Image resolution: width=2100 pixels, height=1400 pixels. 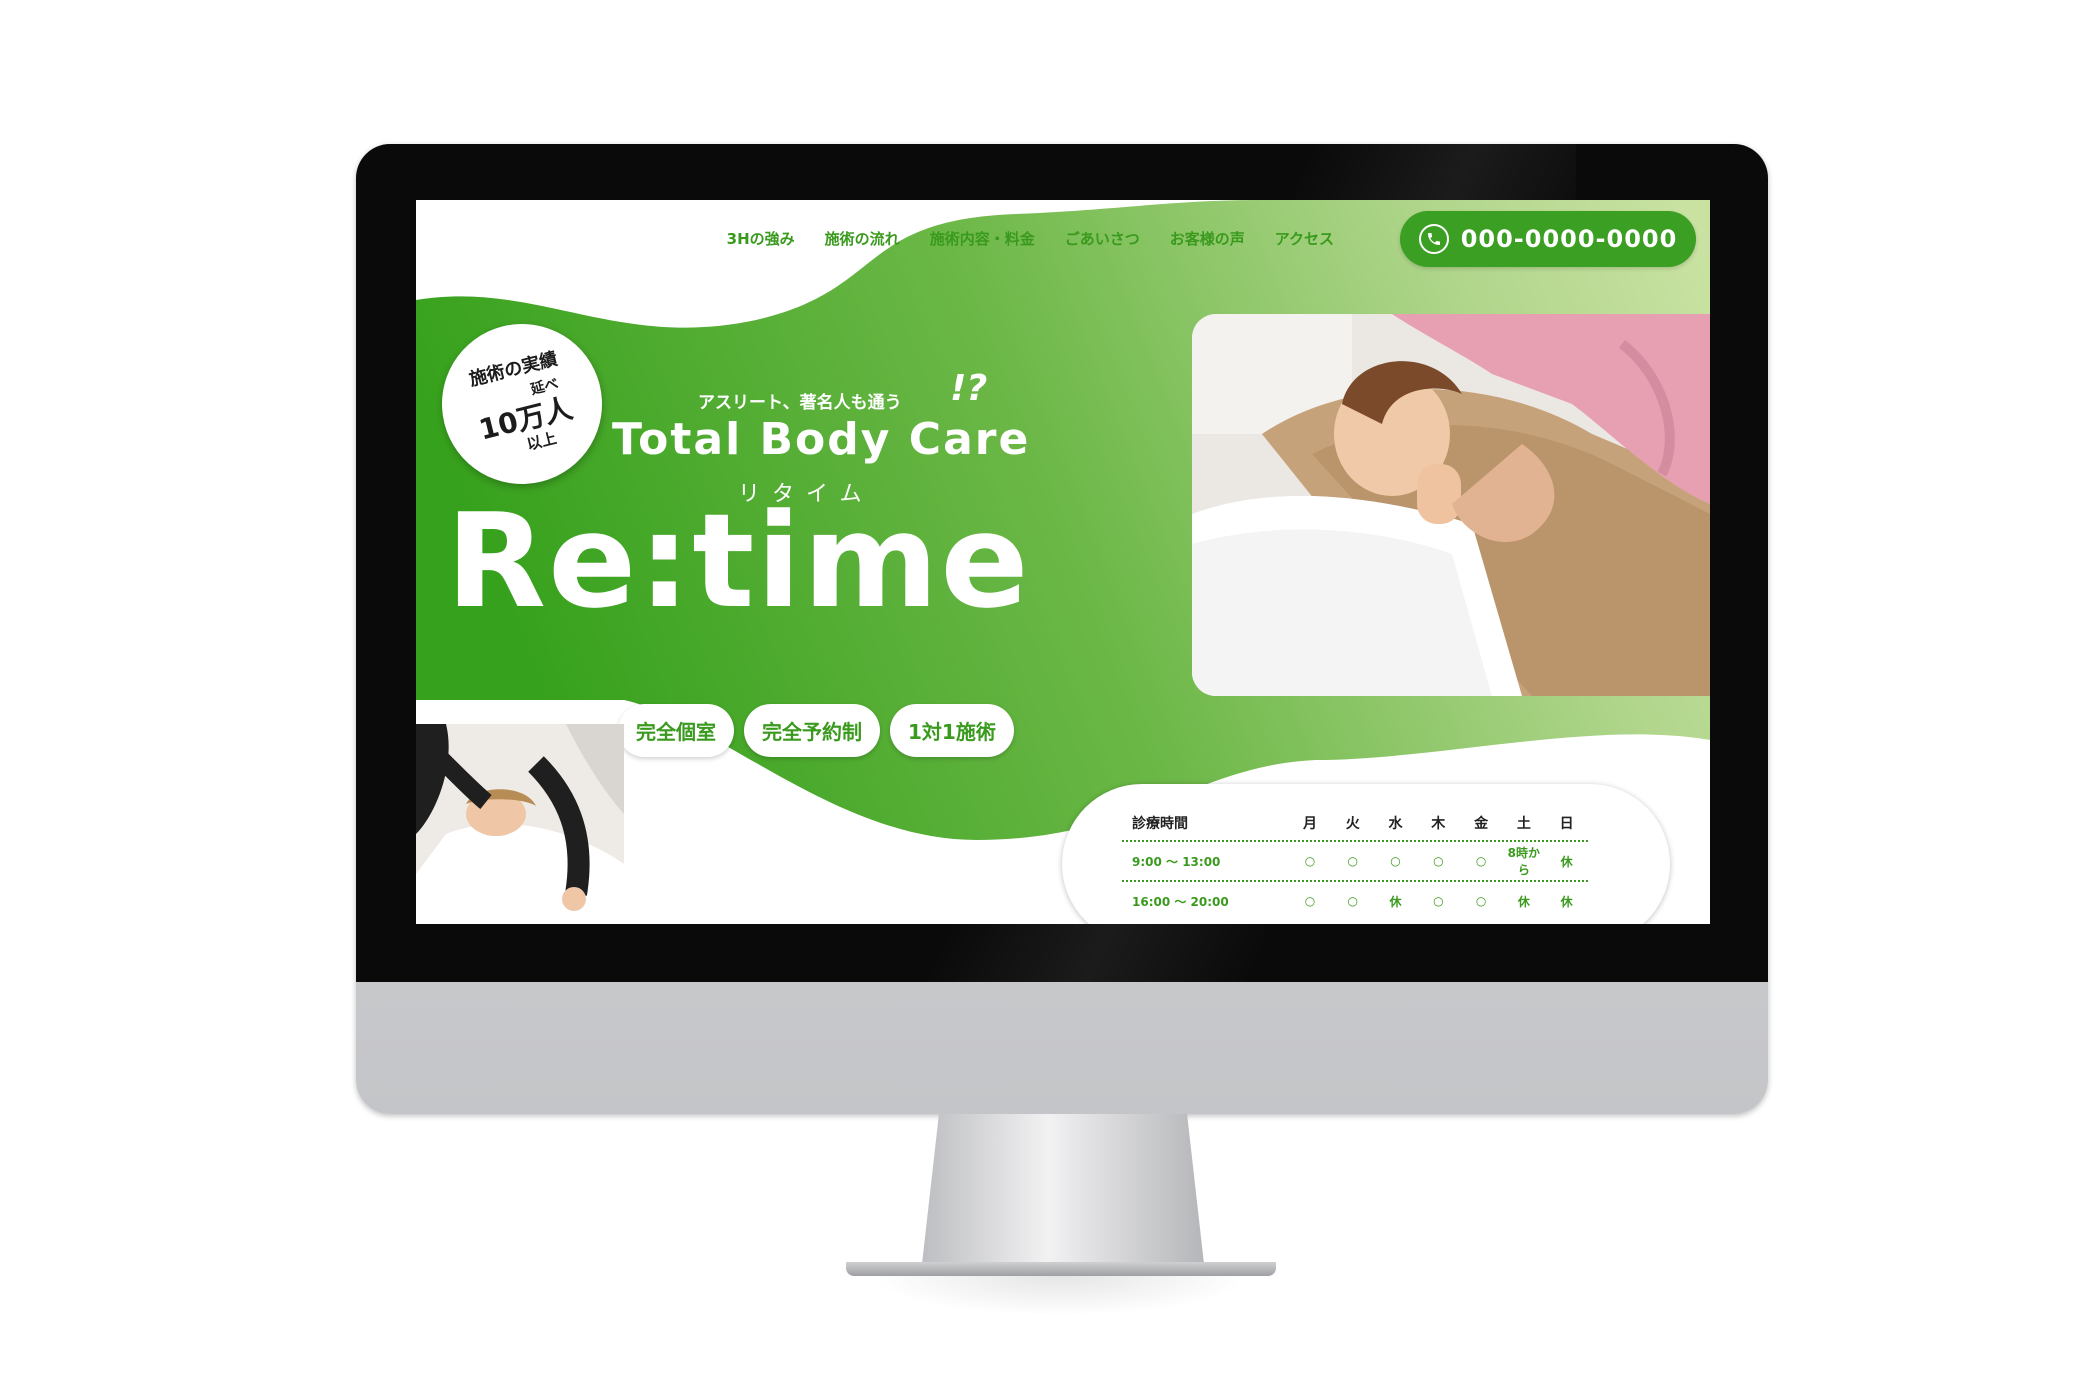 I want to click on schedule-header-thu: 木, so click(x=1438, y=824).